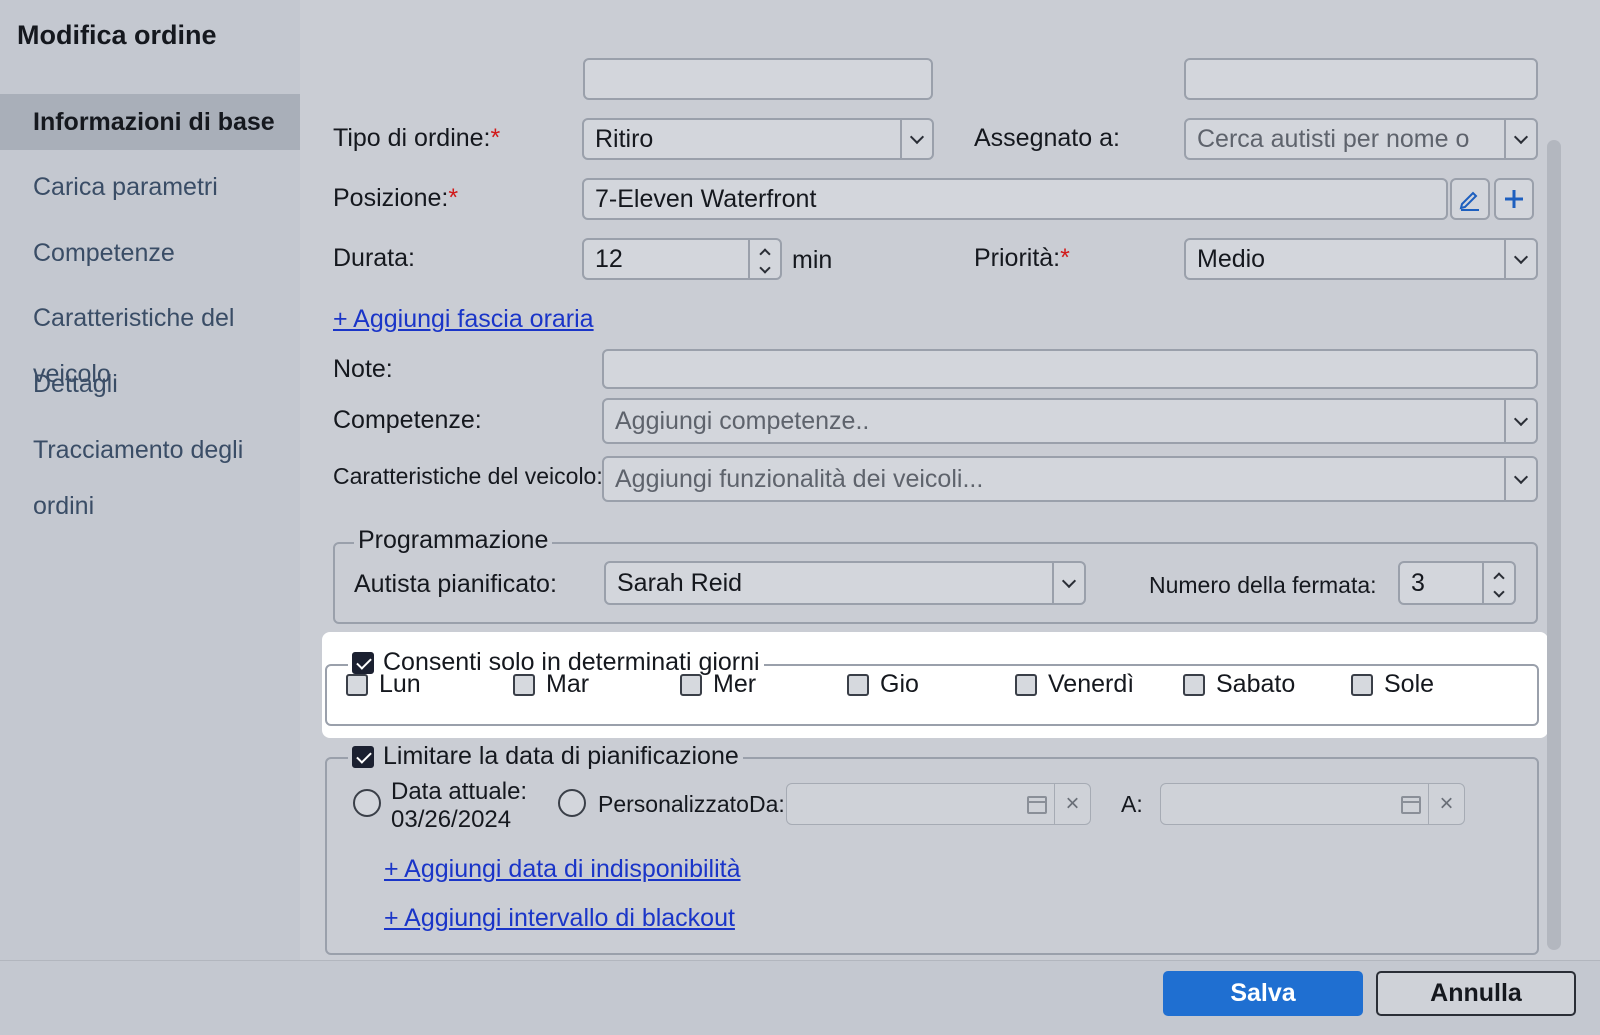  Describe the element at coordinates (150, 253) in the screenshot. I see `sidebar-item-competenze: Competenze` at that location.